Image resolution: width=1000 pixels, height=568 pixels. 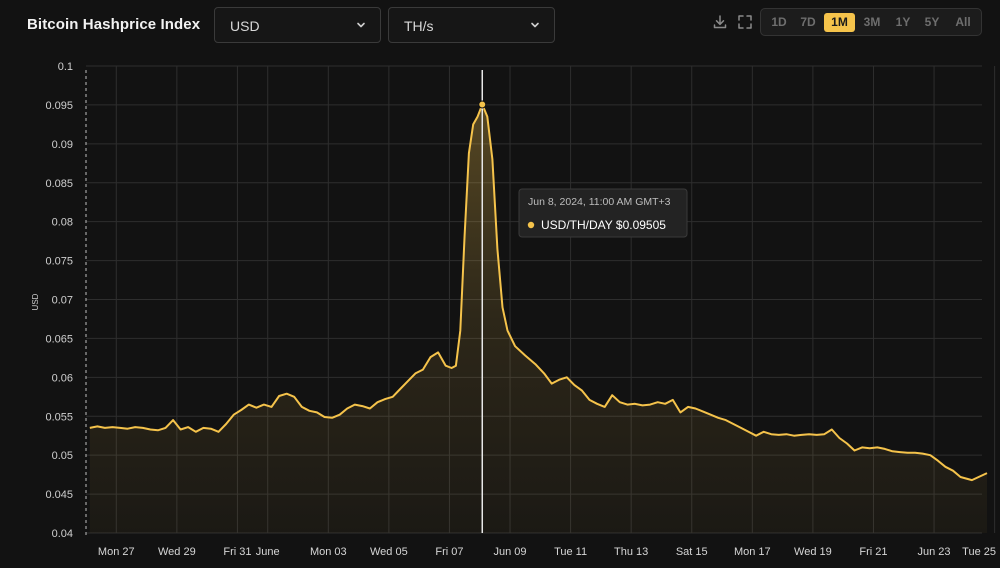 What do you see at coordinates (62, 145) in the screenshot?
I see `y-tick-label: 0.09` at bounding box center [62, 145].